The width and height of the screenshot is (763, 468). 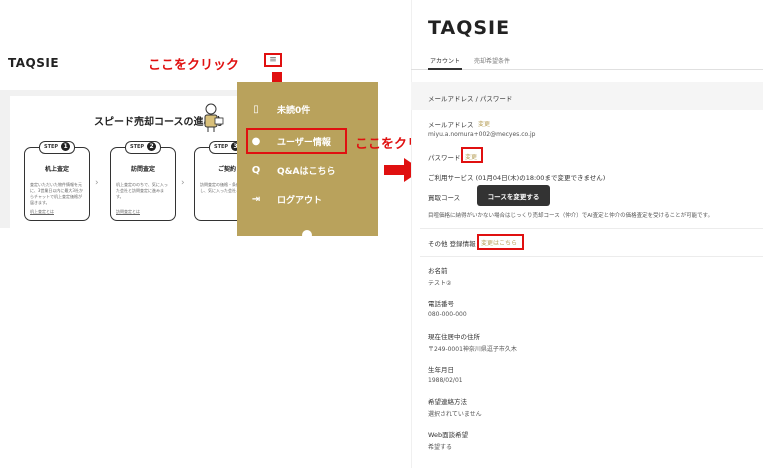 I want to click on menu-item-unread: ▯ 未読0件, so click(x=279, y=109).